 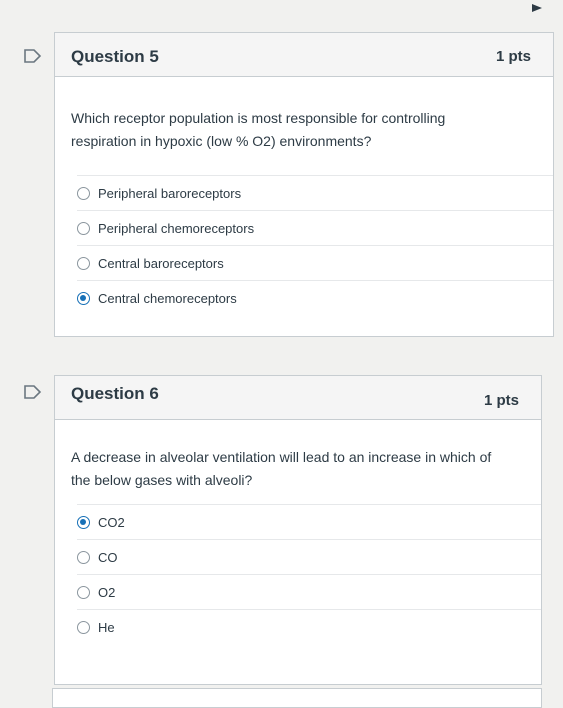 What do you see at coordinates (115, 393) in the screenshot?
I see `question-title: Question 6` at bounding box center [115, 393].